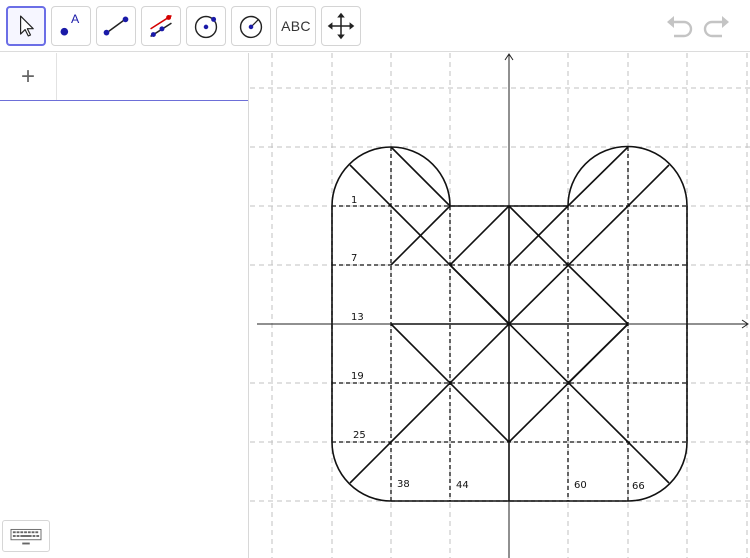 The height and width of the screenshot is (558, 750). Describe the element at coordinates (375, 26) in the screenshot. I see `toolbar: A ABC` at that location.